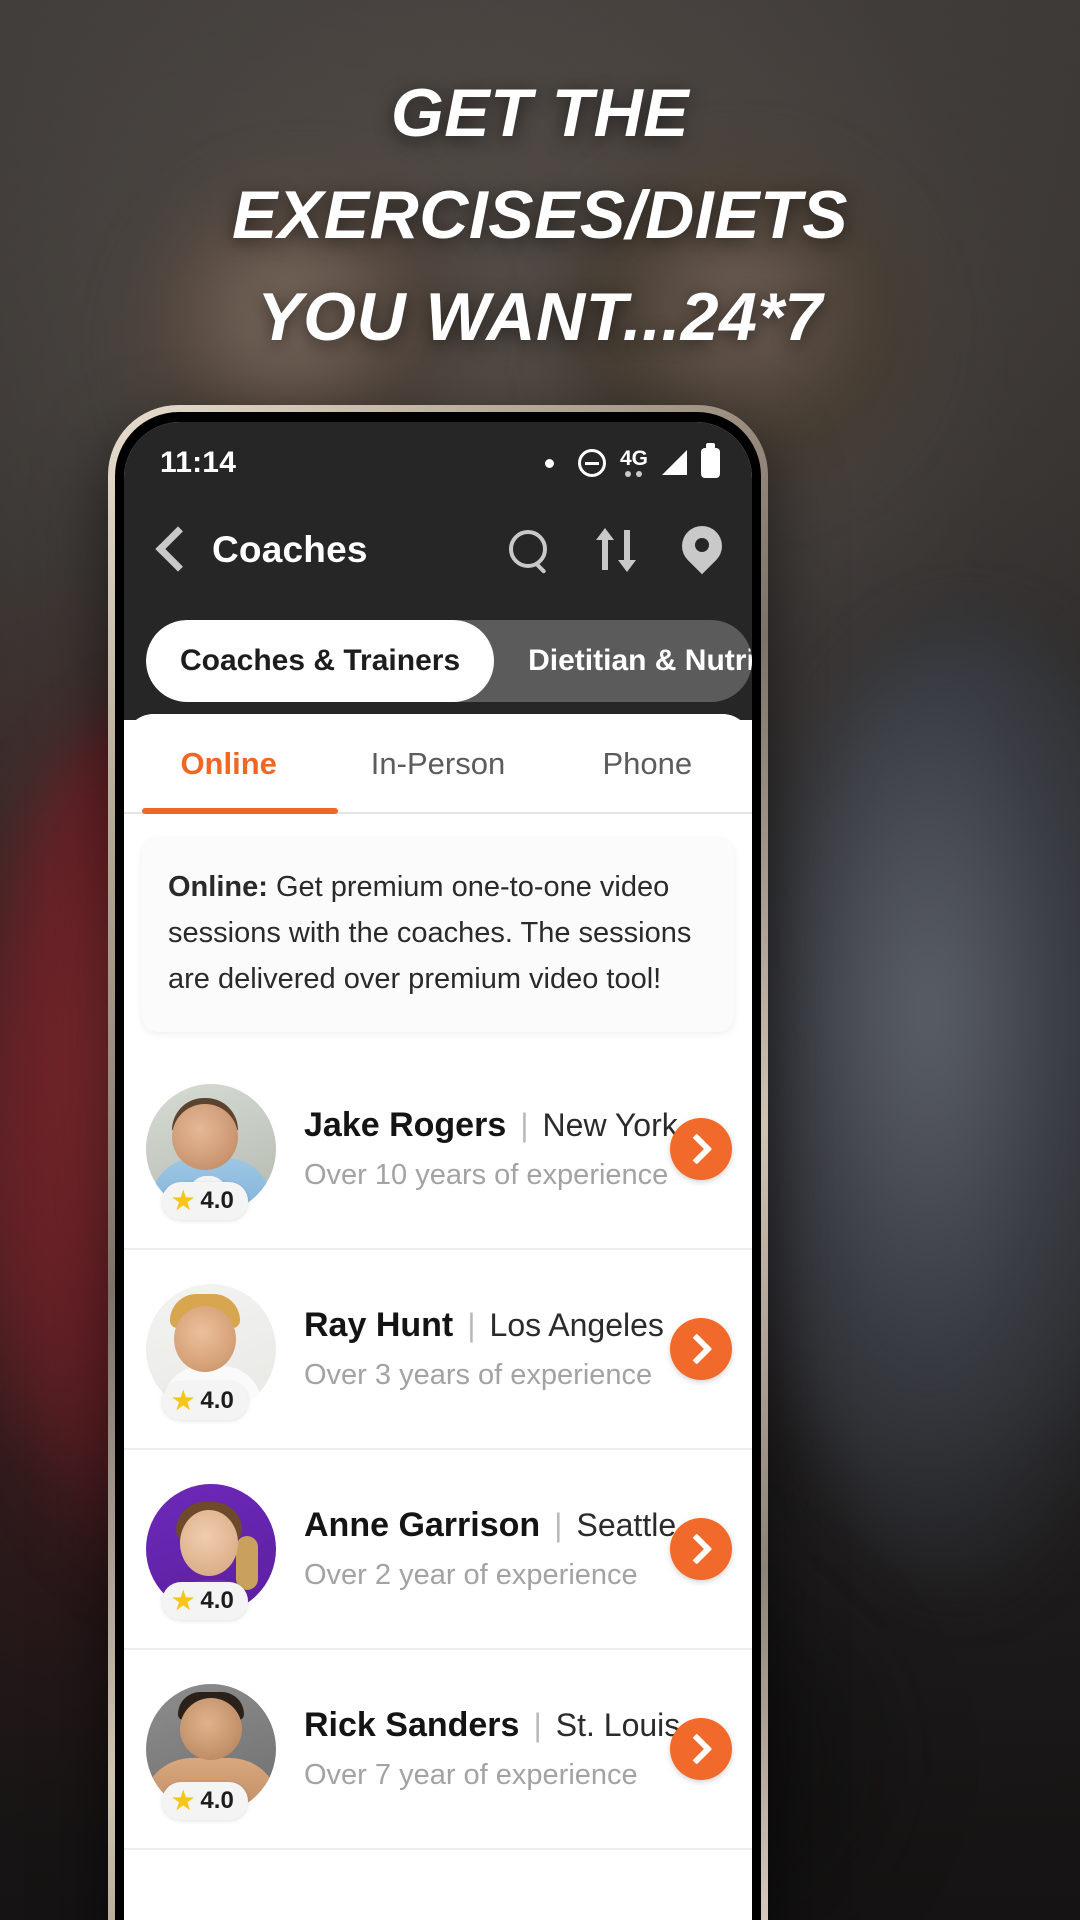 Image resolution: width=1080 pixels, height=1920 pixels. I want to click on coach-heading: Anne Garrison | Seattle, so click(490, 1525).